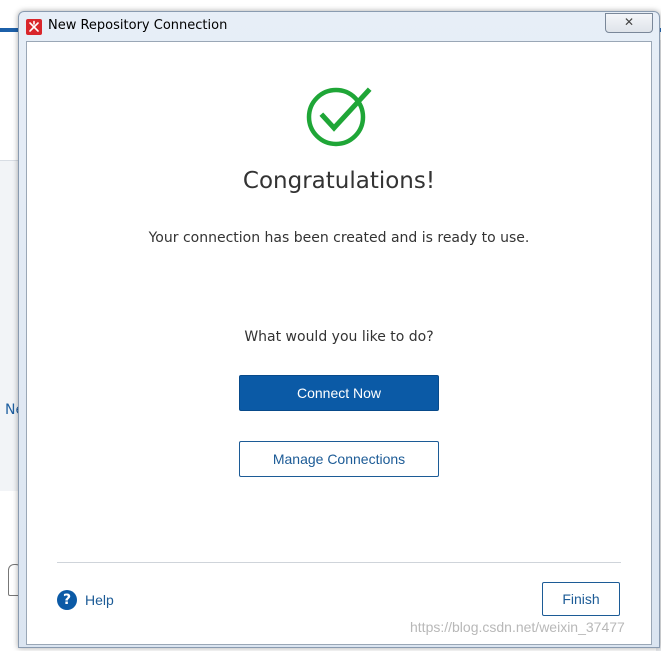 The image size is (661, 651). What do you see at coordinates (581, 599) in the screenshot?
I see `finish-button: Finish` at bounding box center [581, 599].